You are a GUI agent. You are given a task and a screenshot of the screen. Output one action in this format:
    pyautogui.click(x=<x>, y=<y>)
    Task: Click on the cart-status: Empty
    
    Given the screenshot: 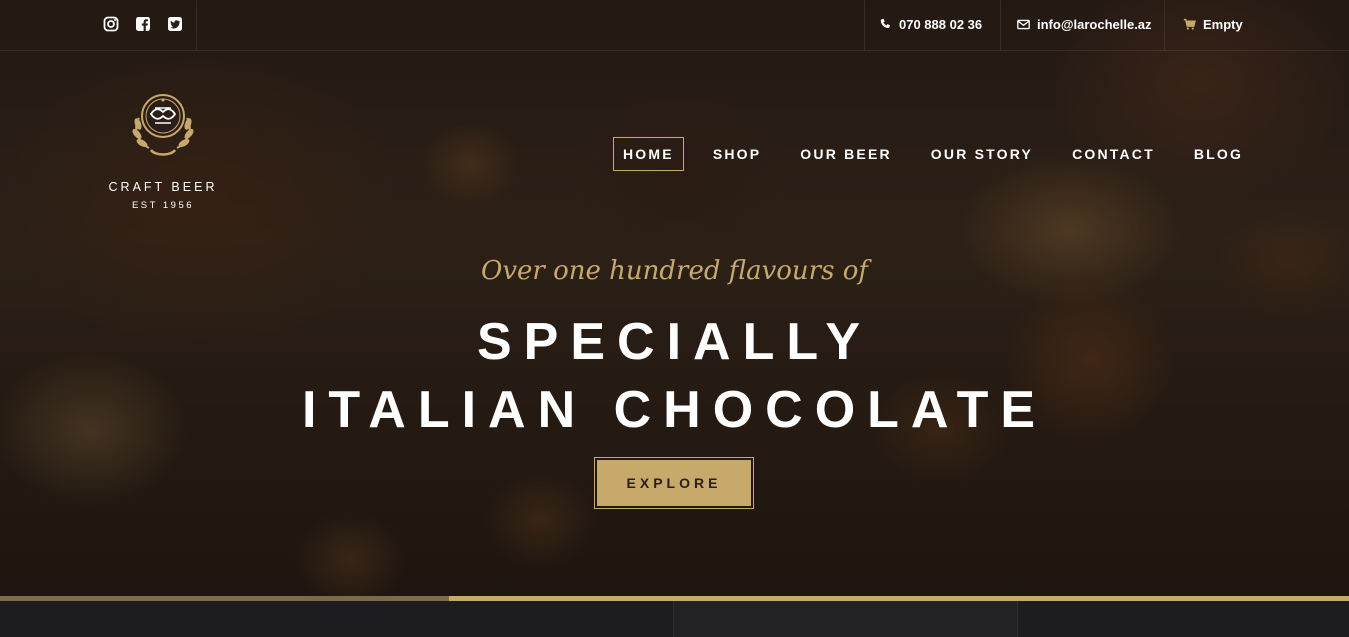 What is the action you would take?
    pyautogui.click(x=1223, y=24)
    